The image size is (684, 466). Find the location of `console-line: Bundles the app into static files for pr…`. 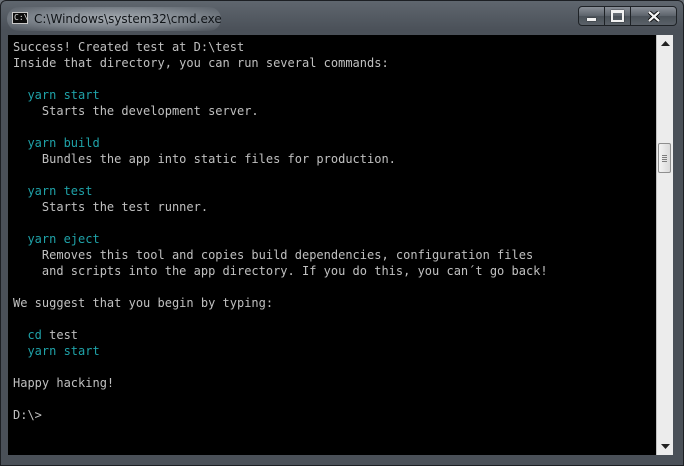

console-line: Bundles the app into static files for pr… is located at coordinates (204, 159).